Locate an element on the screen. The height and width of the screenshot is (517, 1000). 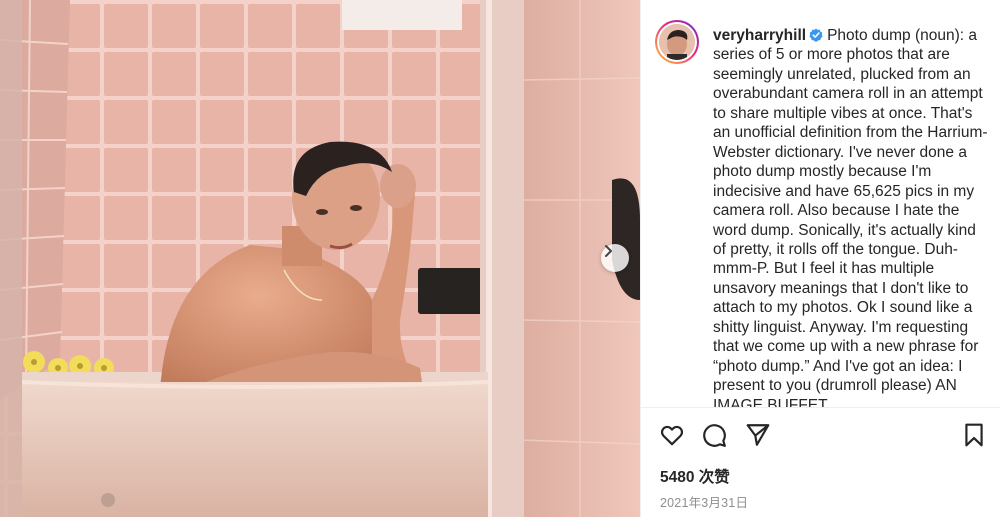
avatar-image is located at coordinates (677, 42).